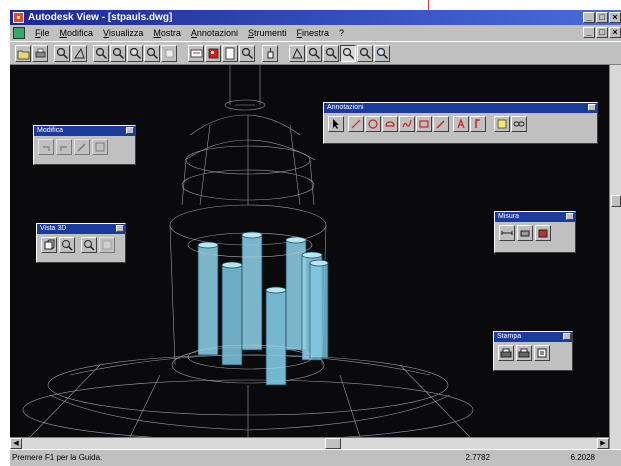 This screenshot has height=466, width=621. I want to click on palette-annotazioni-close-button, so click(592, 107).